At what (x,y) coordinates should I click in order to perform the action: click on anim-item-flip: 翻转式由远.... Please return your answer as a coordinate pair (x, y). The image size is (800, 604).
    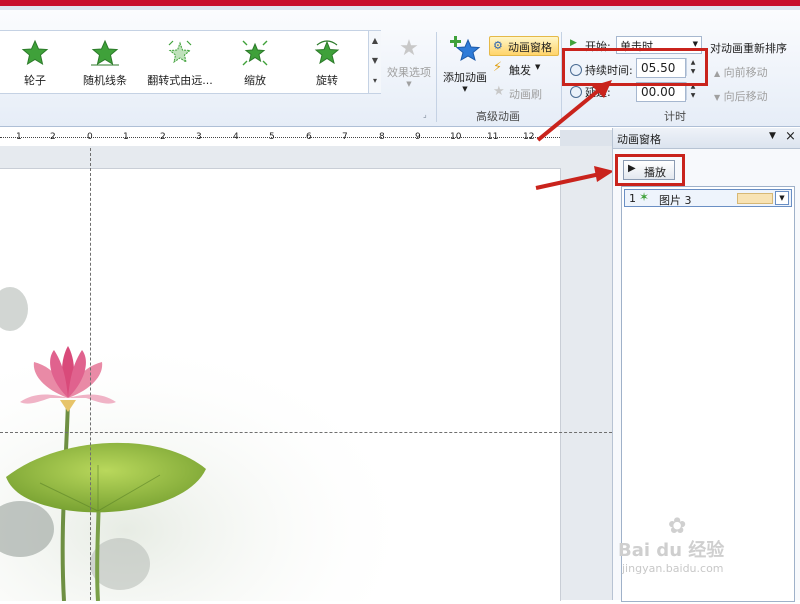
    Looking at the image, I should click on (180, 62).